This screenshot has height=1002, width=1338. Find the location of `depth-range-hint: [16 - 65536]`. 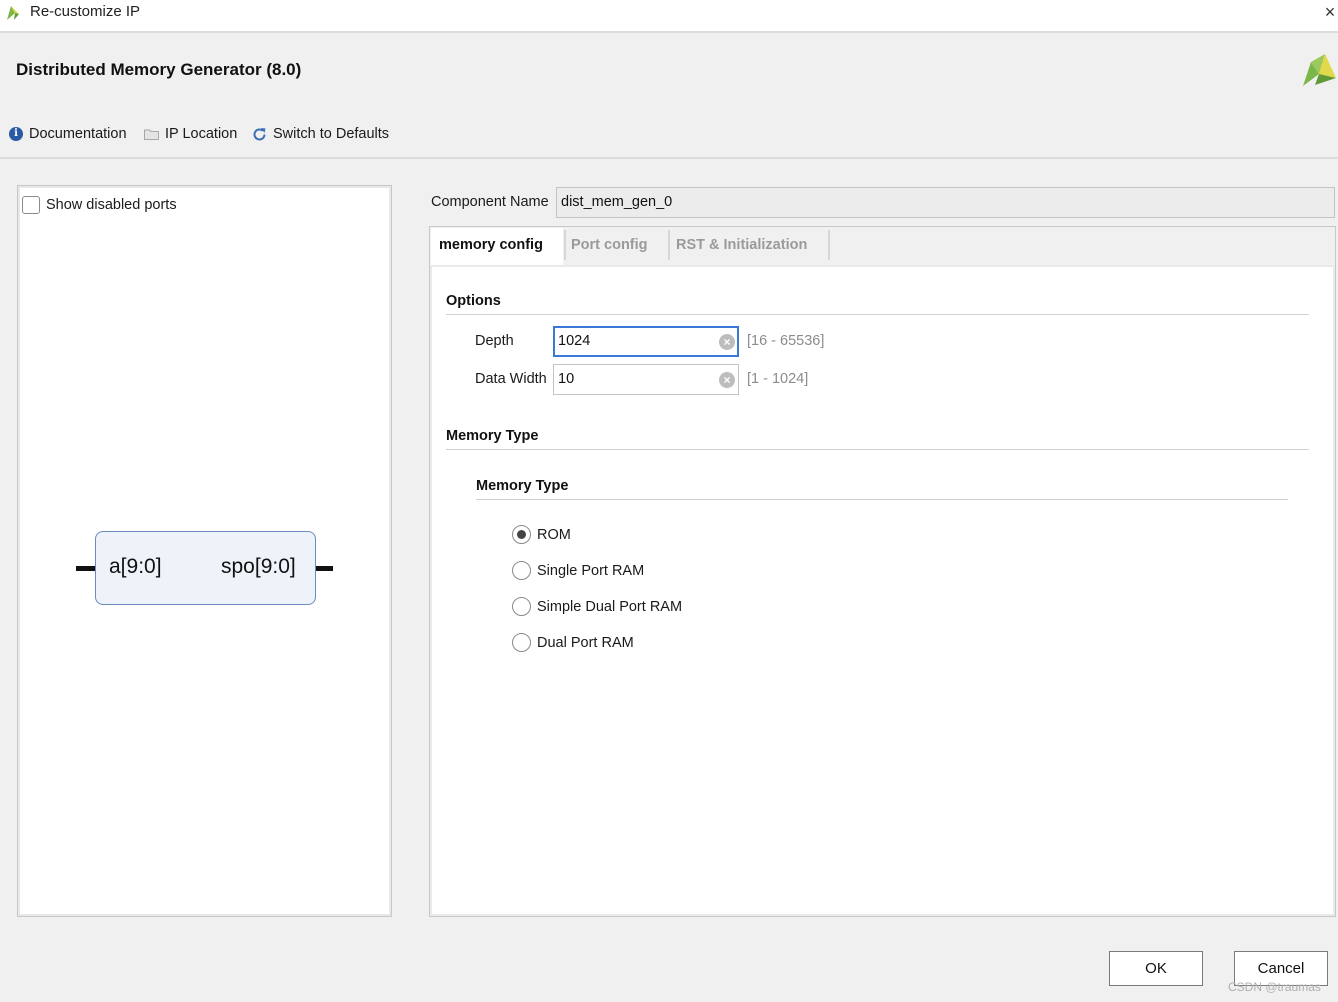

depth-range-hint: [16 - 65536] is located at coordinates (786, 341).